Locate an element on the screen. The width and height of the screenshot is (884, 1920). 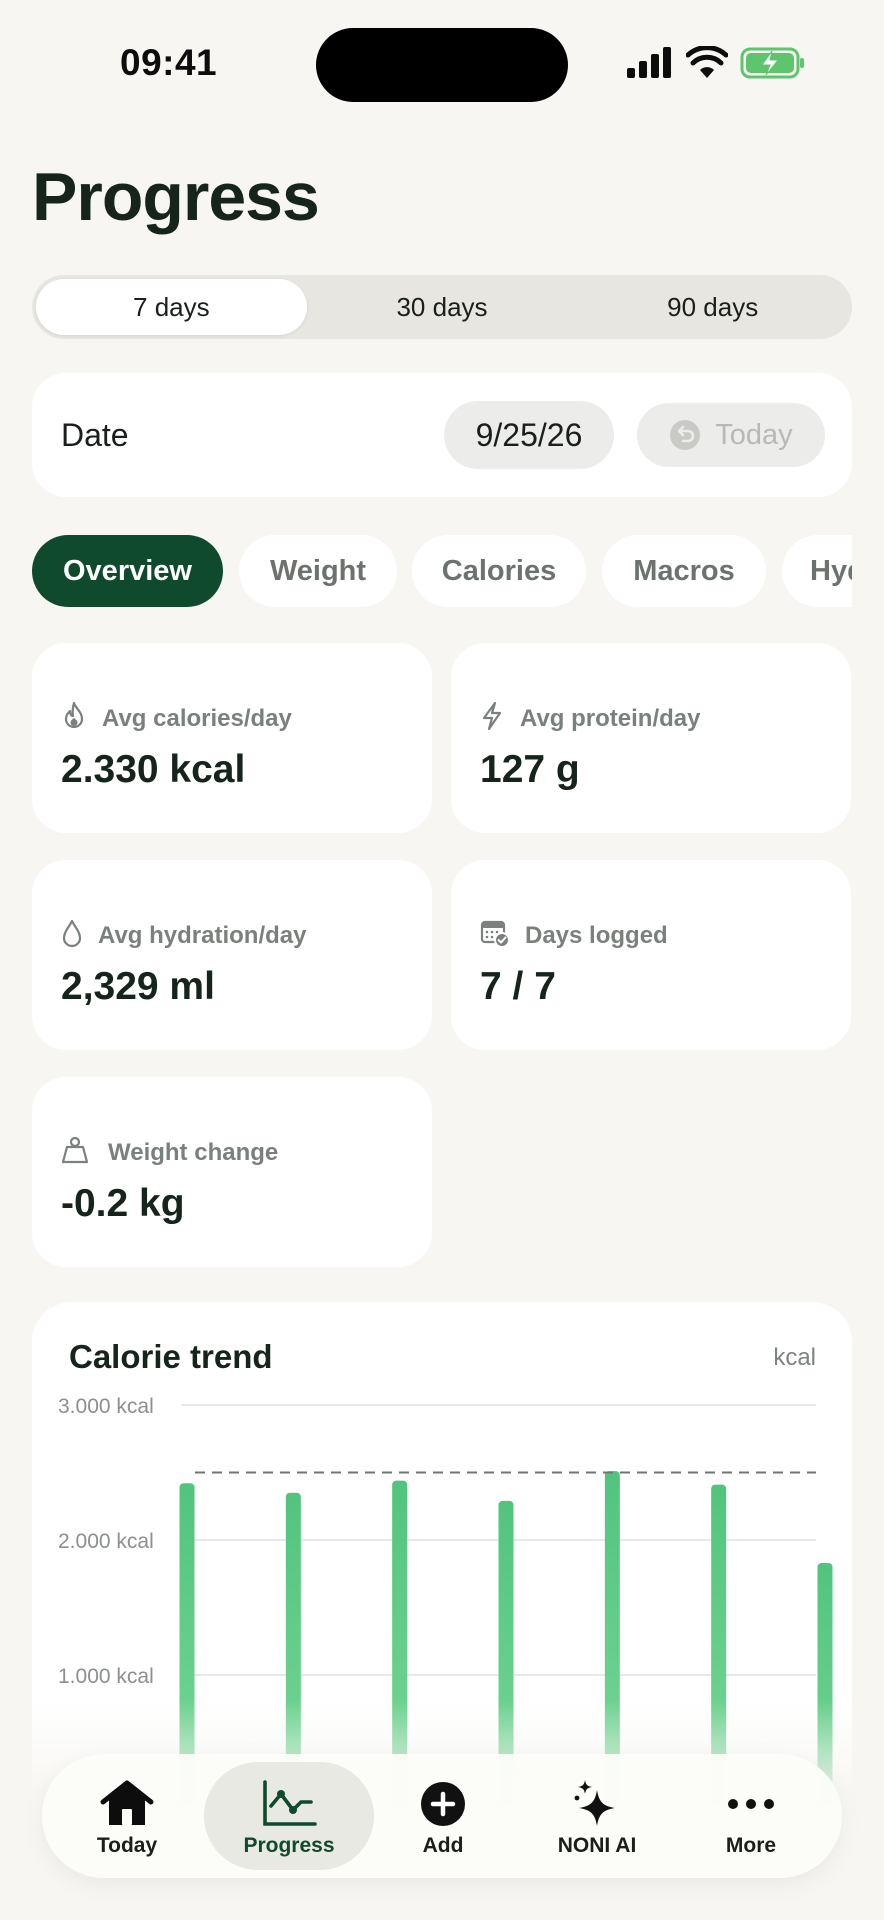
stat-value: 7 / 7 is located at coordinates (518, 986).